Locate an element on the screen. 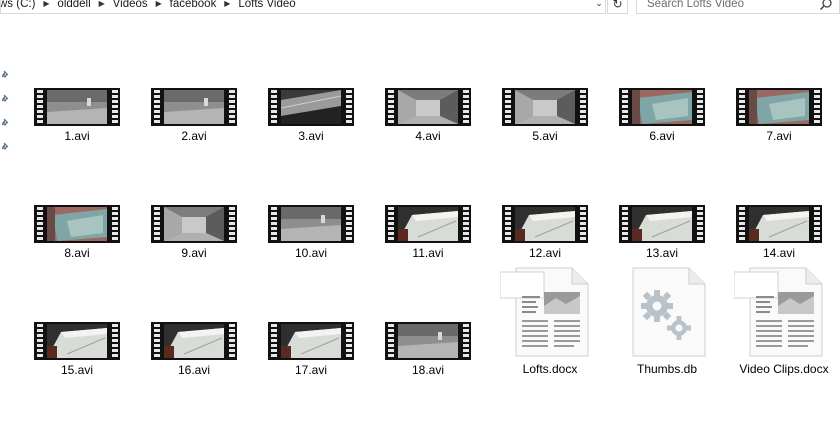  chevron-down-icon: ⌄ is located at coordinates (598, 5).